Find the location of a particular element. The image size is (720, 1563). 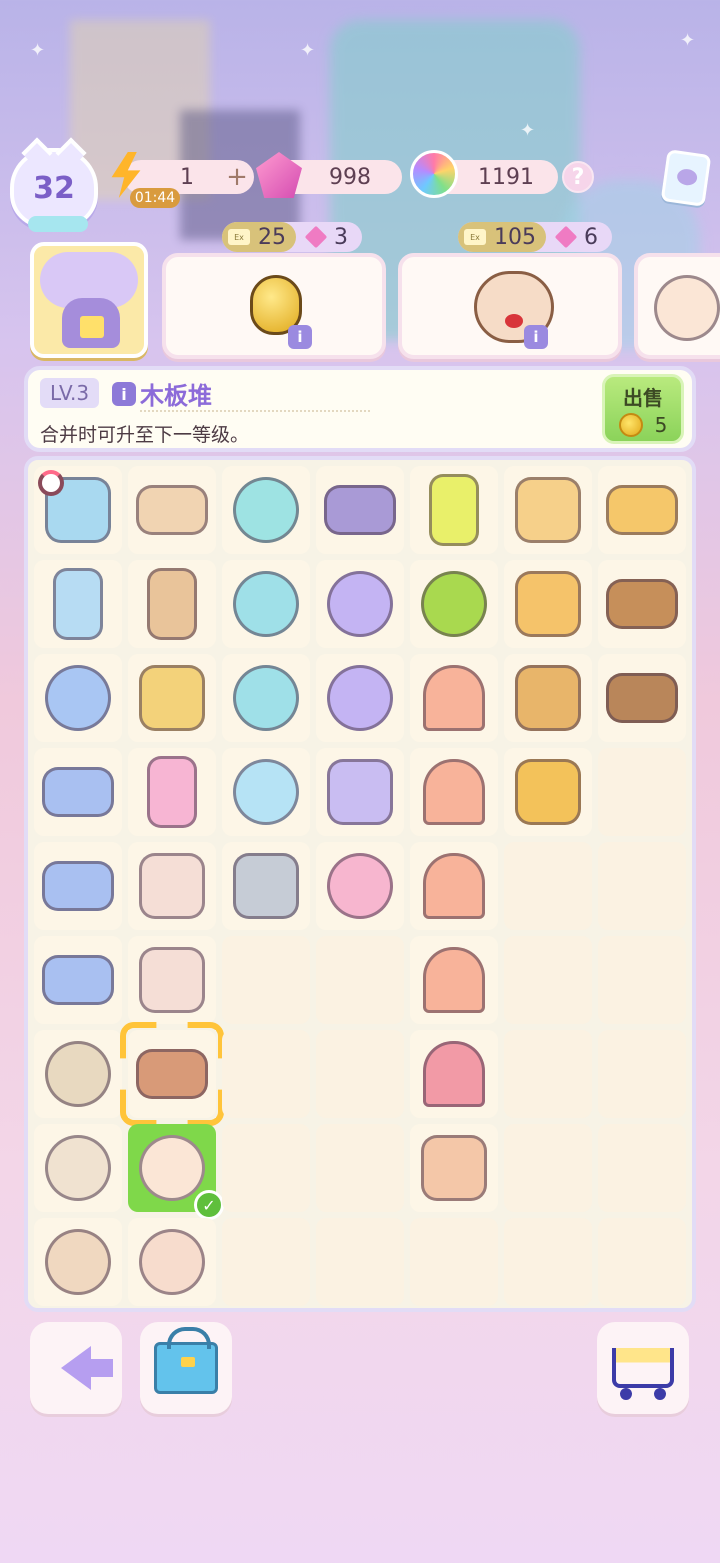

spinning-top-icon is located at coordinates (266, 792).